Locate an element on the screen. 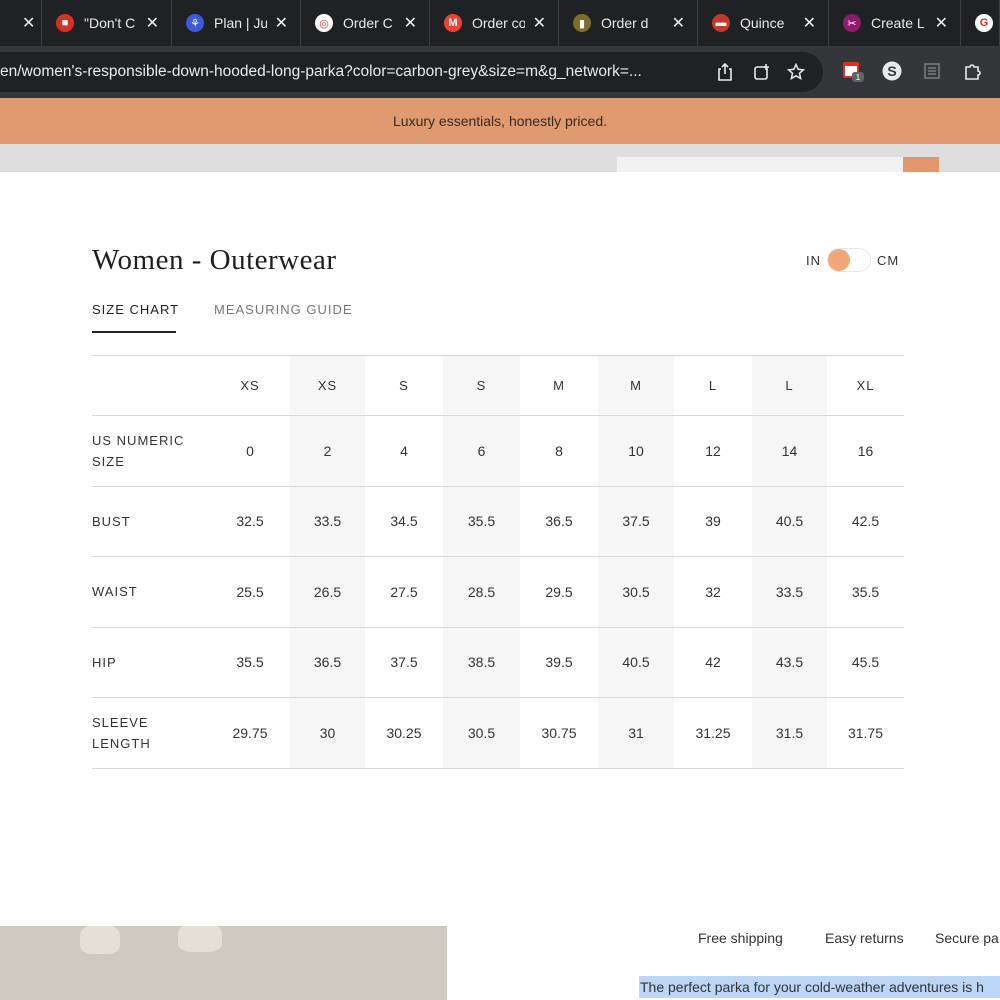  unit-toggle: IN CM is located at coordinates (852, 260).